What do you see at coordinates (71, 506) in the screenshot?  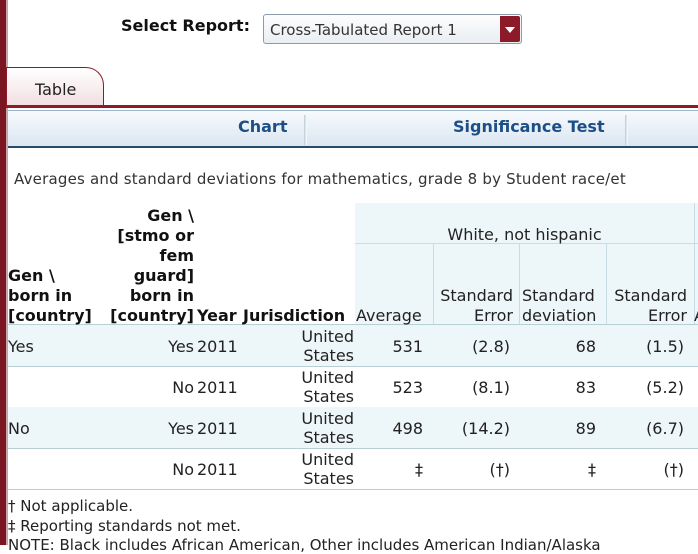 I see `footnote-not-applicable: † Not applicable.` at bounding box center [71, 506].